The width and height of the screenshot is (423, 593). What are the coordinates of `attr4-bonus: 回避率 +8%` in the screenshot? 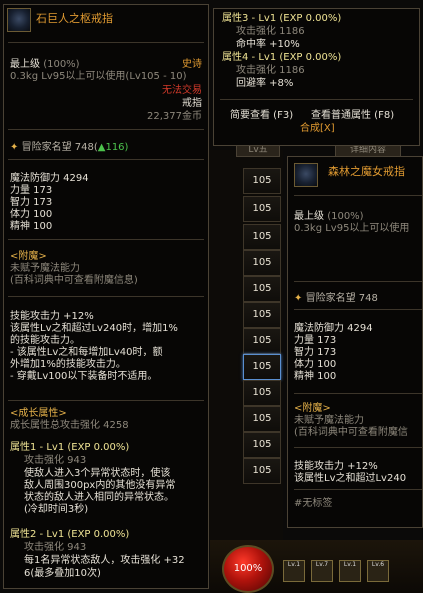 It's located at (265, 83).